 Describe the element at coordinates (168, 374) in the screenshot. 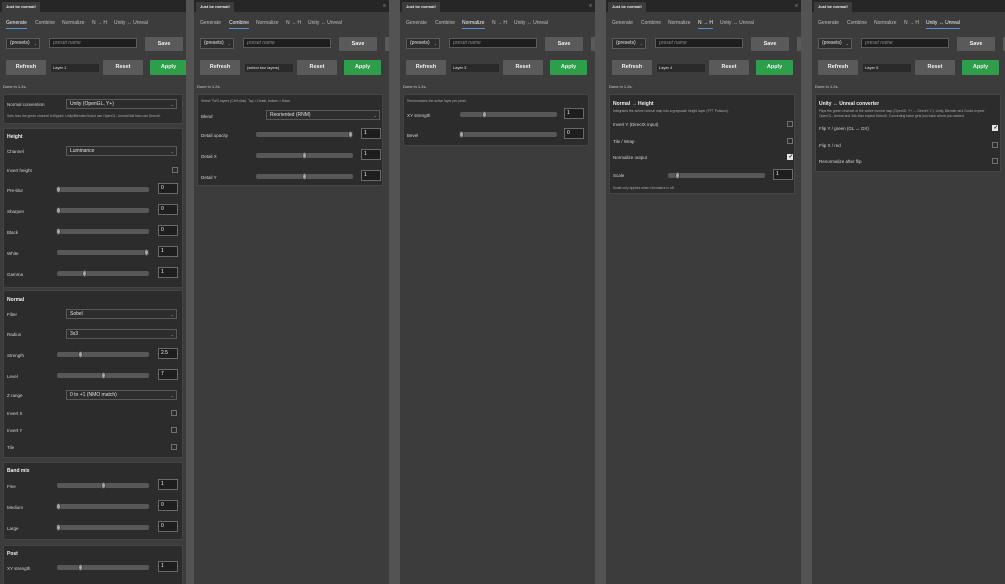

I see `level-input: 7` at that location.